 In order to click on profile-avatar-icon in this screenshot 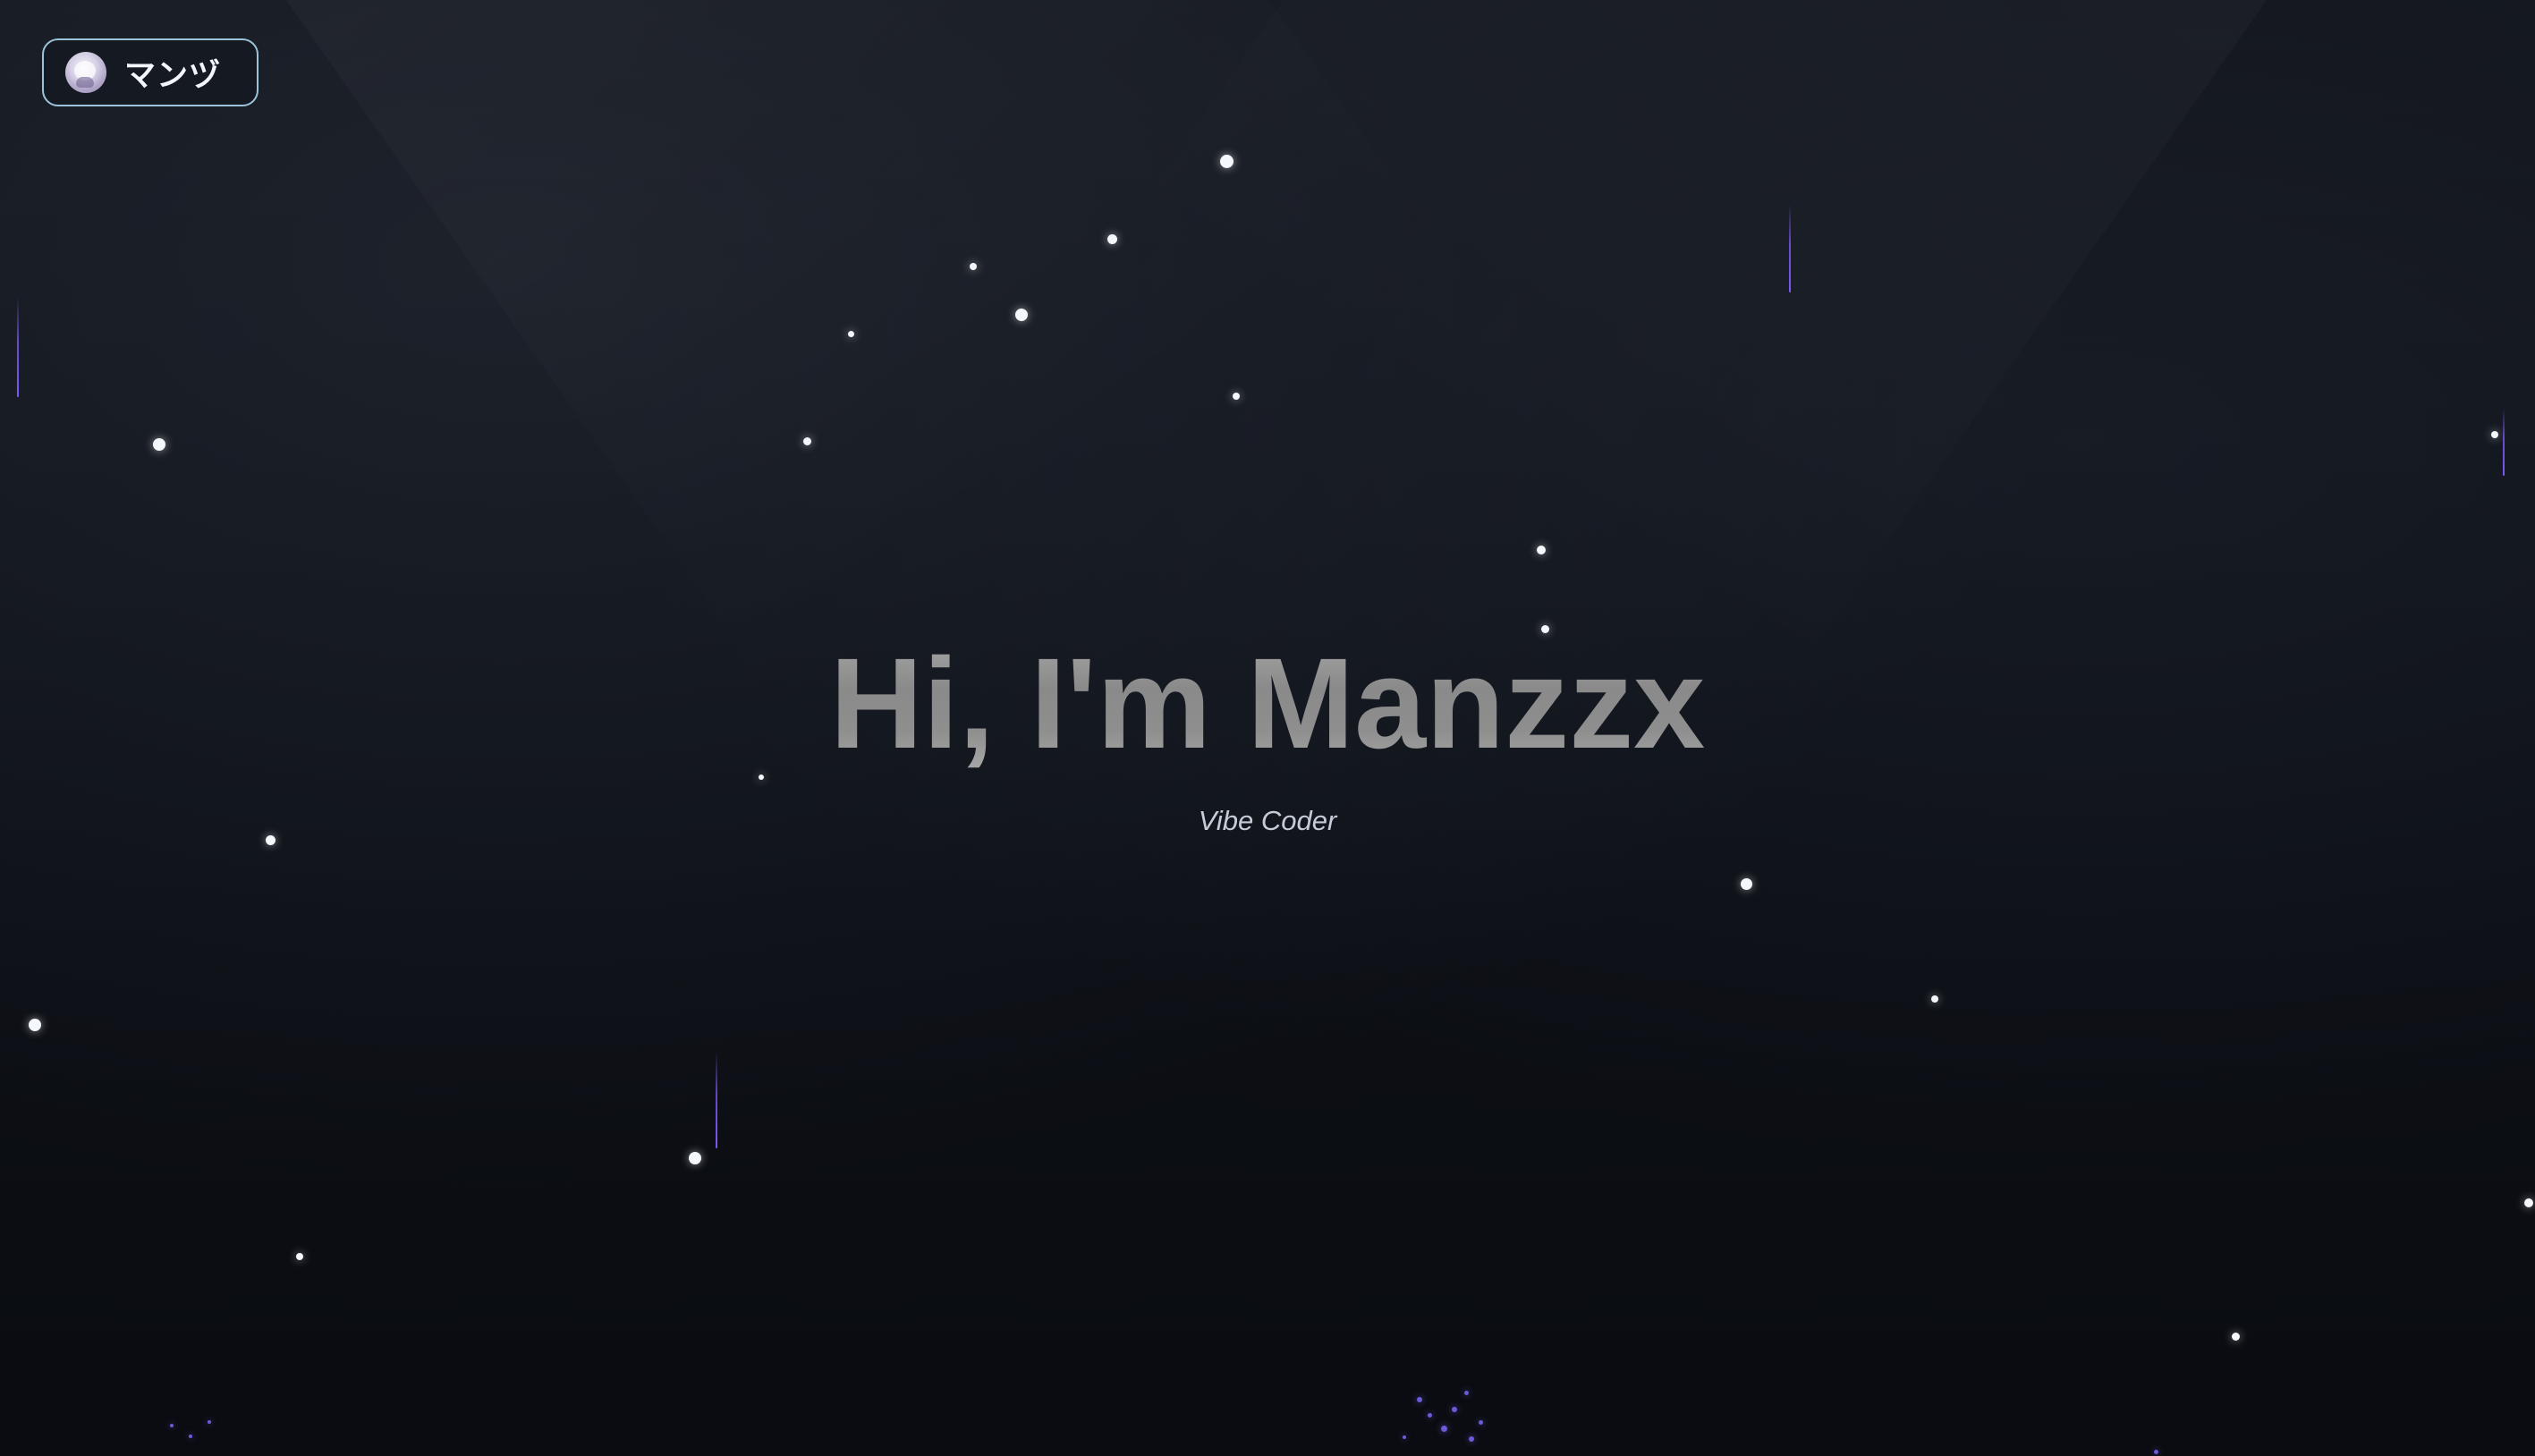, I will do `click(85, 72)`.